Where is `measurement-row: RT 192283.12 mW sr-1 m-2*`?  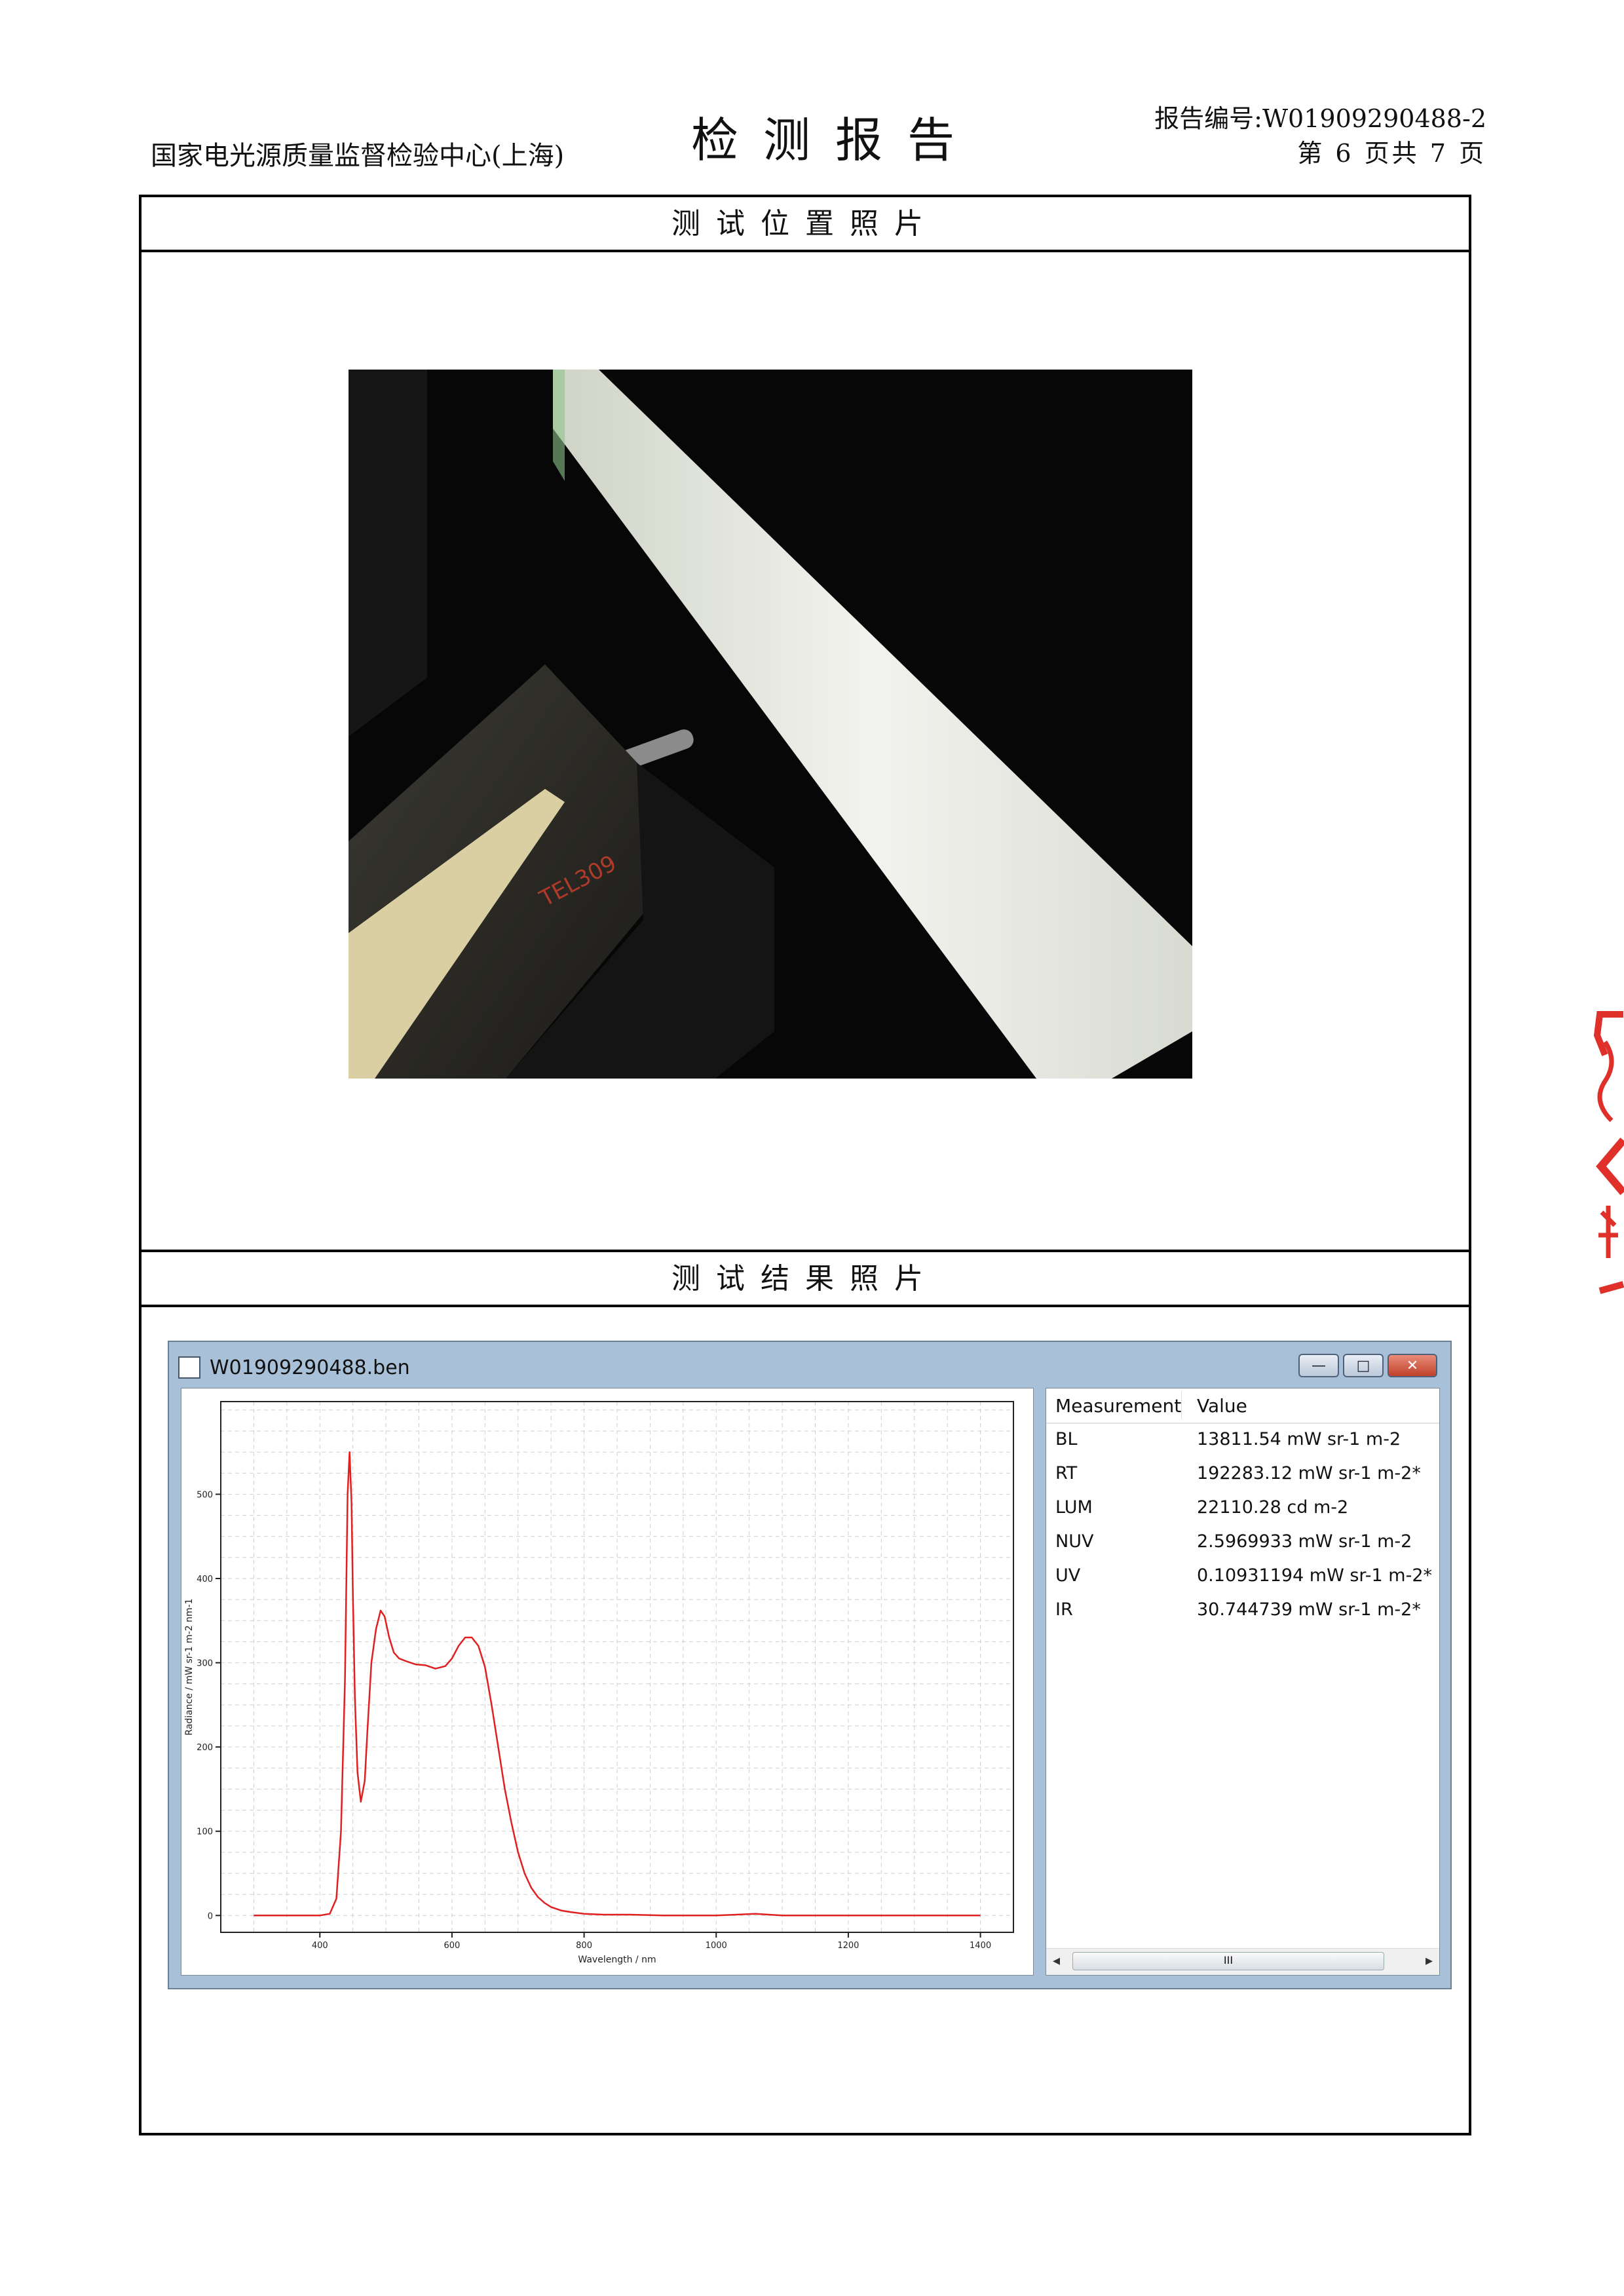
measurement-row: RT 192283.12 mW sr-1 m-2* is located at coordinates (1242, 1480).